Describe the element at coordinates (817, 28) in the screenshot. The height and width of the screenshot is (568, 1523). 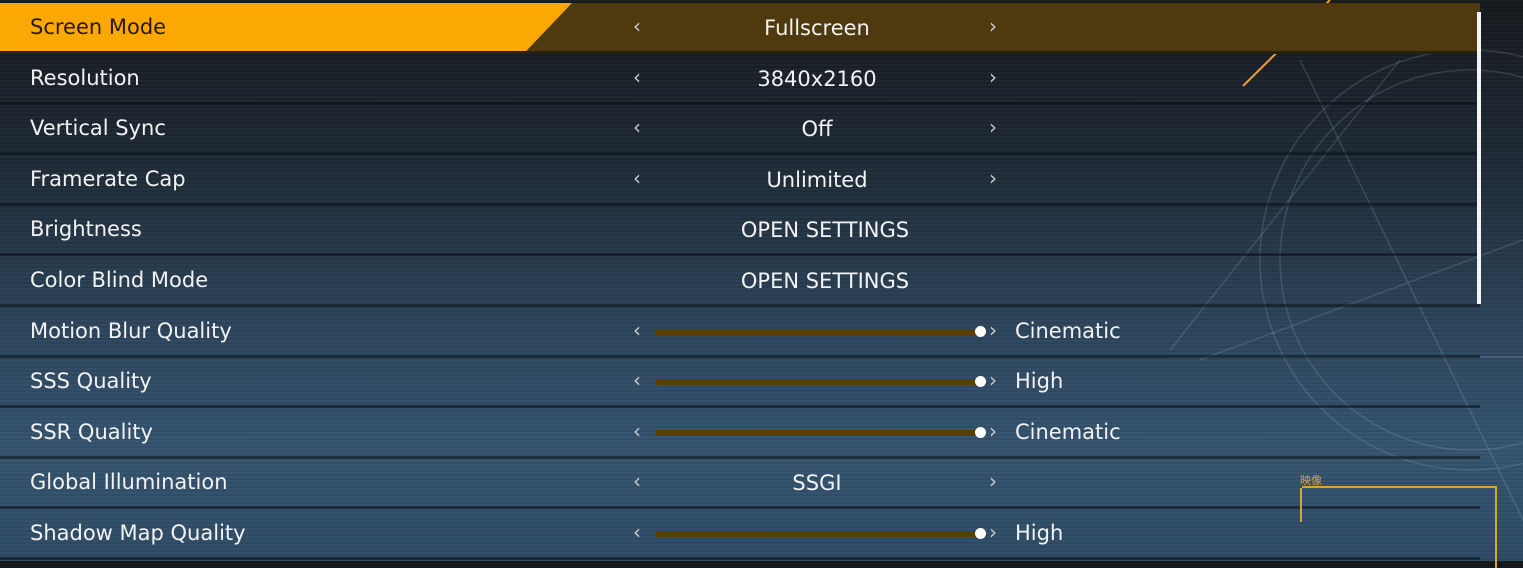
I see `setting-value: Fullscreen` at that location.